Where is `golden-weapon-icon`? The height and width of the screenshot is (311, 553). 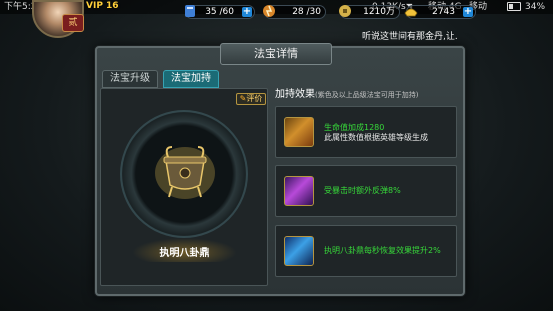 golden-weapon-icon is located at coordinates (299, 132).